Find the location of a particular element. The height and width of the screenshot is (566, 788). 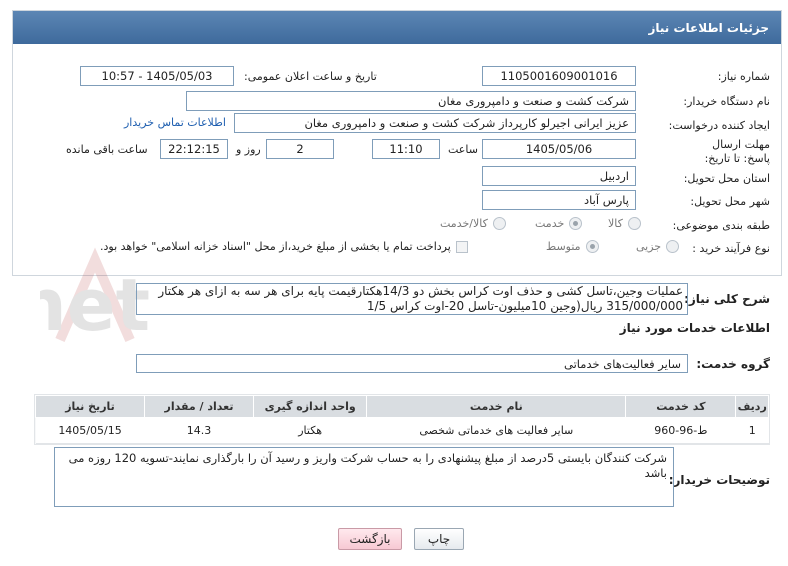

announce-datetime-field: 1405/05/03 - 10:57 is located at coordinates (157, 76).